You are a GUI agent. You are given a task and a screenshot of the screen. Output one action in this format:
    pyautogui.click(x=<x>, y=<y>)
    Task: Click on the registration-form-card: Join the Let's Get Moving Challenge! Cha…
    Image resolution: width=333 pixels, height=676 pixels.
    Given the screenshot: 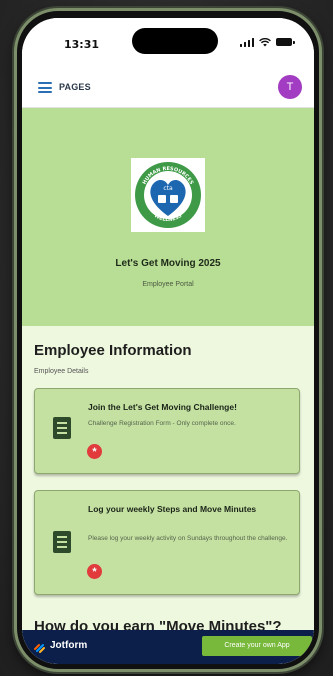 What is the action you would take?
    pyautogui.click(x=167, y=431)
    